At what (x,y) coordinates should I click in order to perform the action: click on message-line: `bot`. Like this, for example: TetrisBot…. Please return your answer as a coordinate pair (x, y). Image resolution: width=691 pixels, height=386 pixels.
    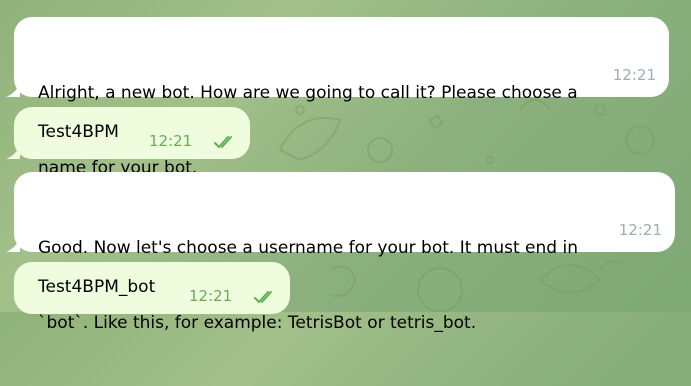
    Looking at the image, I should click on (257, 323).